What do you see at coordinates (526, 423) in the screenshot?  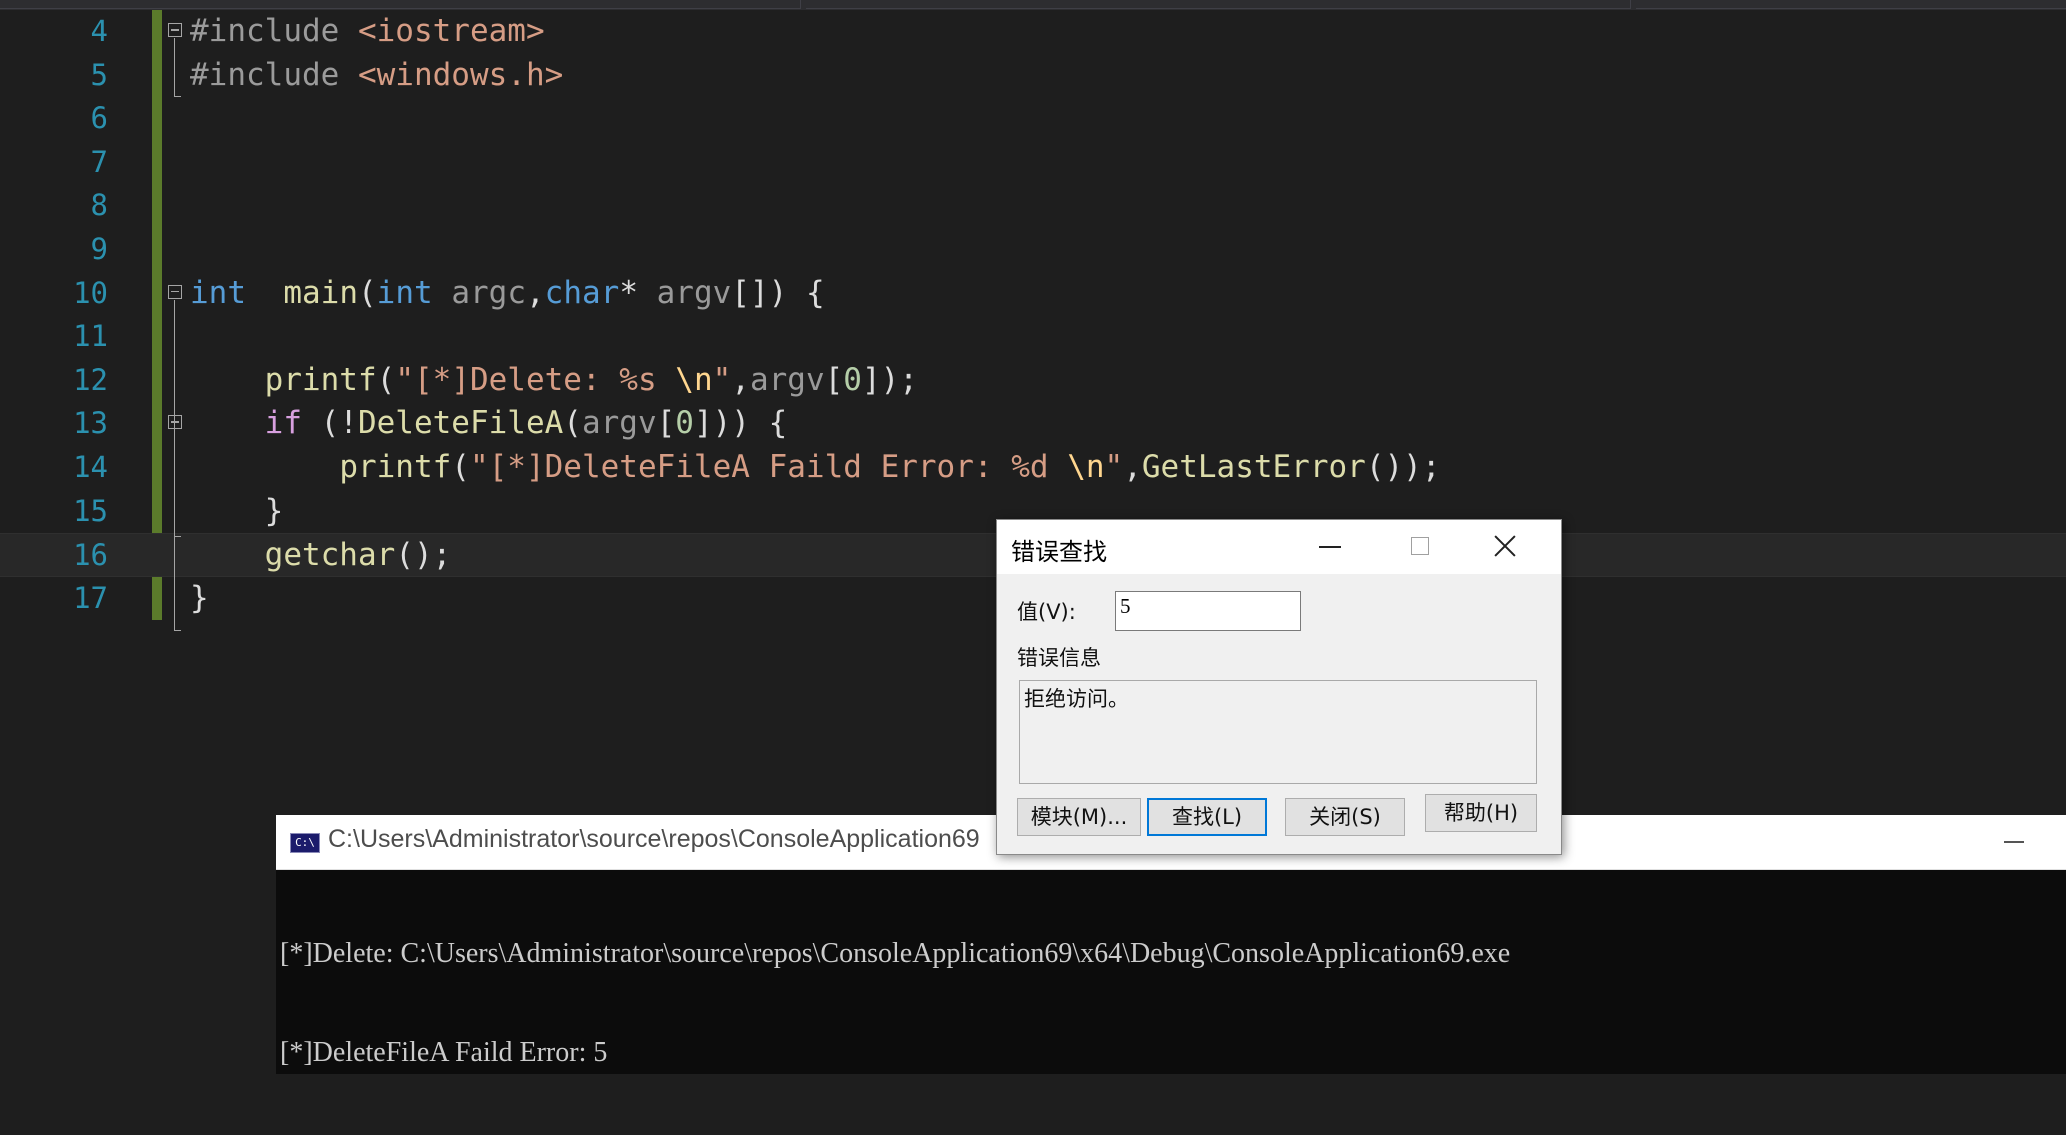 I see `code-text: if (!DeleteFileA(argv[0])) {` at bounding box center [526, 423].